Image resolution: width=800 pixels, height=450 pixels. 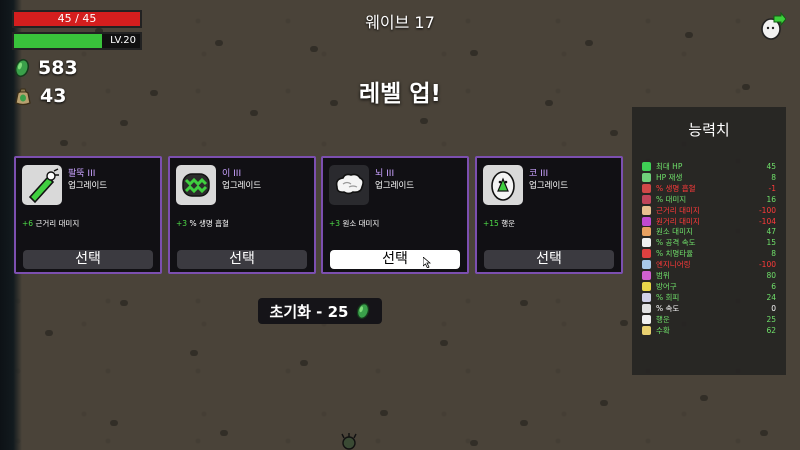 I want to click on card-name: 이 III, so click(x=232, y=174).